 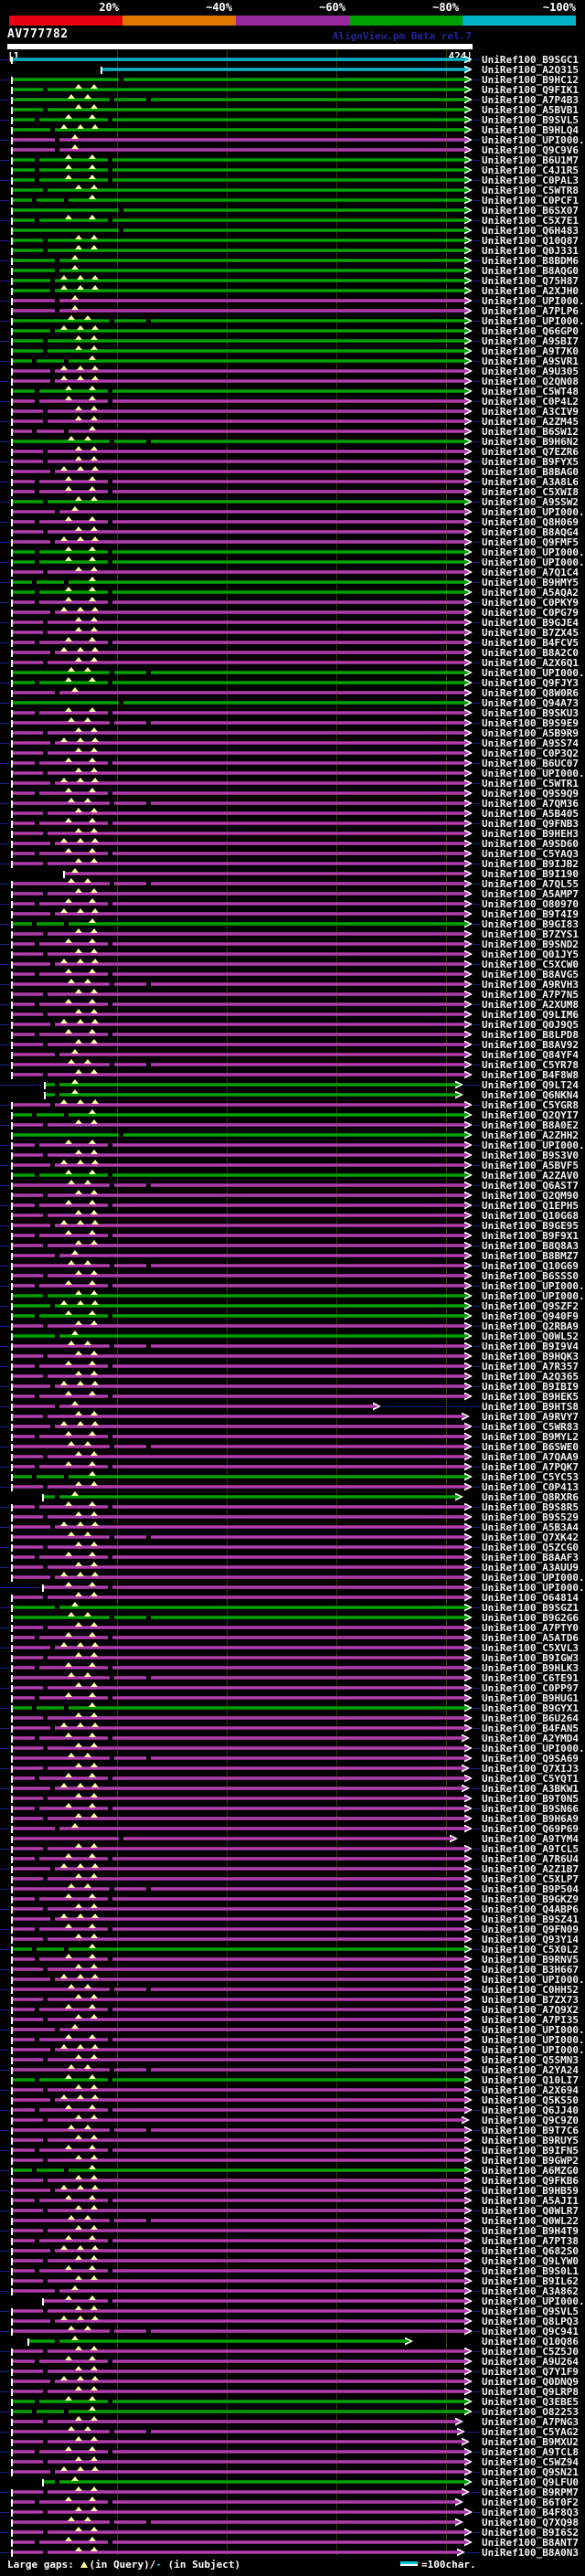 I want to click on alignment-row: UniRef100_A5BVF5, so click(x=293, y=1165).